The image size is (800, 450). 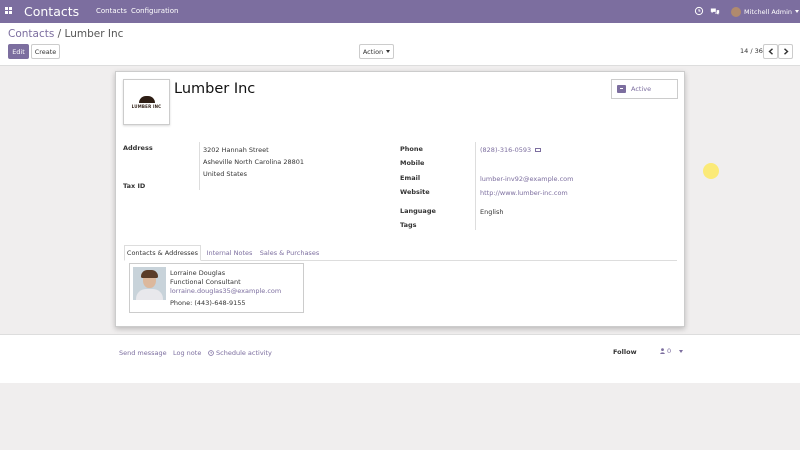 What do you see at coordinates (244, 353) in the screenshot?
I see `schedule-activity-label: Schedule activity` at bounding box center [244, 353].